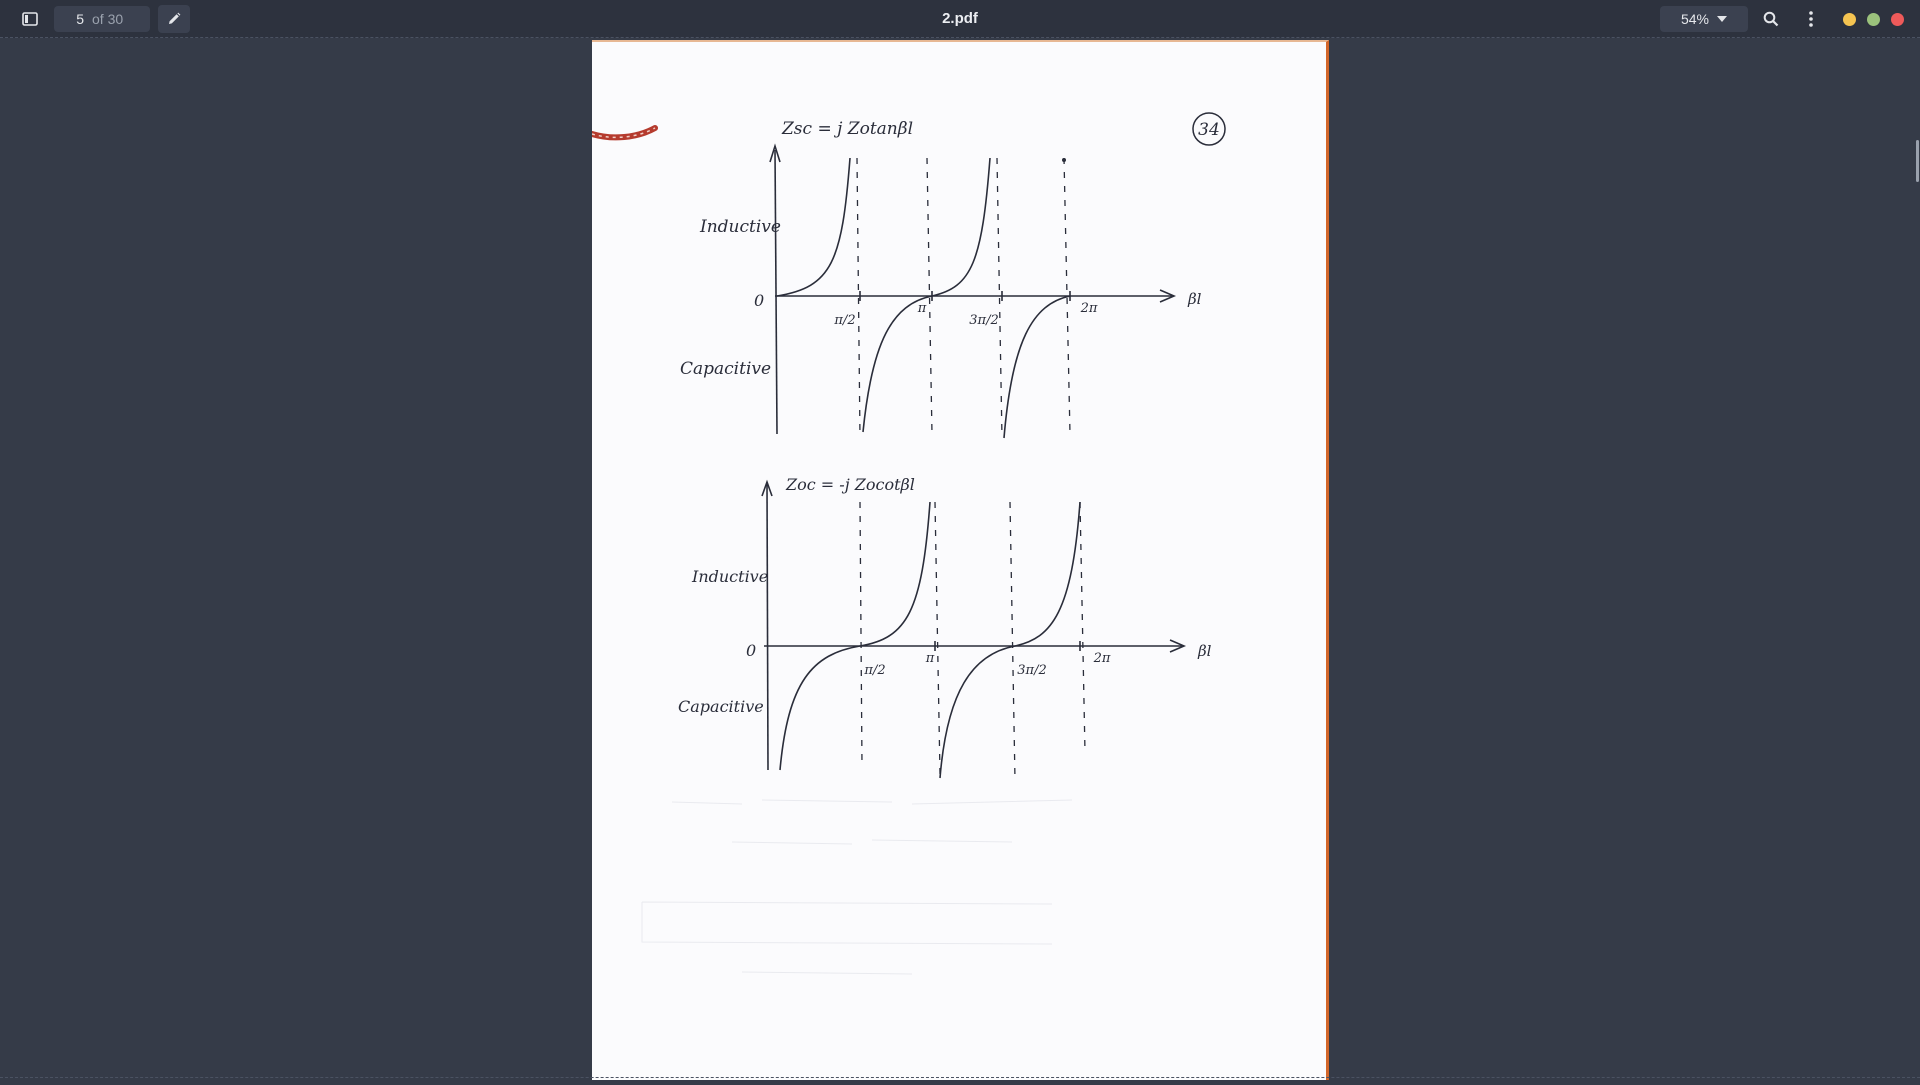  Describe the element at coordinates (844, 320) in the screenshot. I see `graph1-tick-pi-half: π/2` at that location.